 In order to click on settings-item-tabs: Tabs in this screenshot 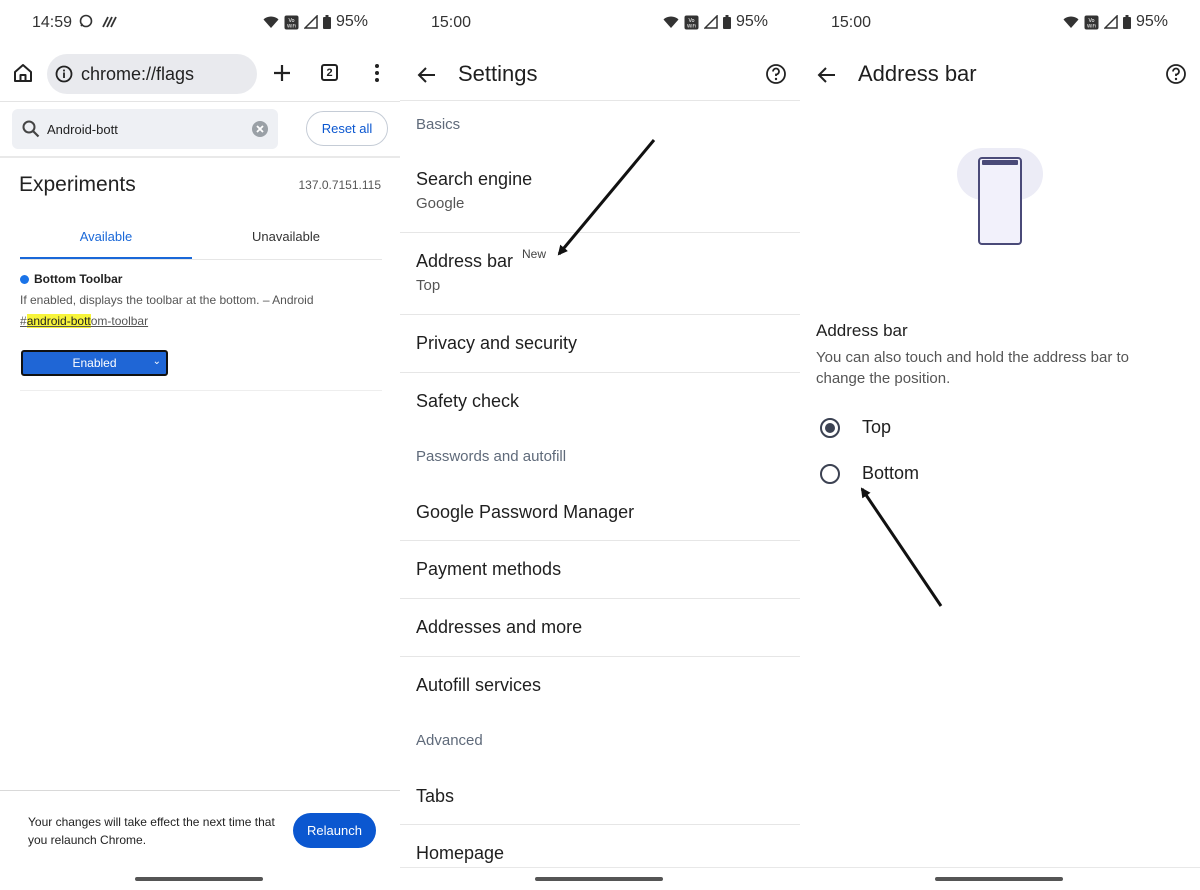, I will do `click(600, 796)`.